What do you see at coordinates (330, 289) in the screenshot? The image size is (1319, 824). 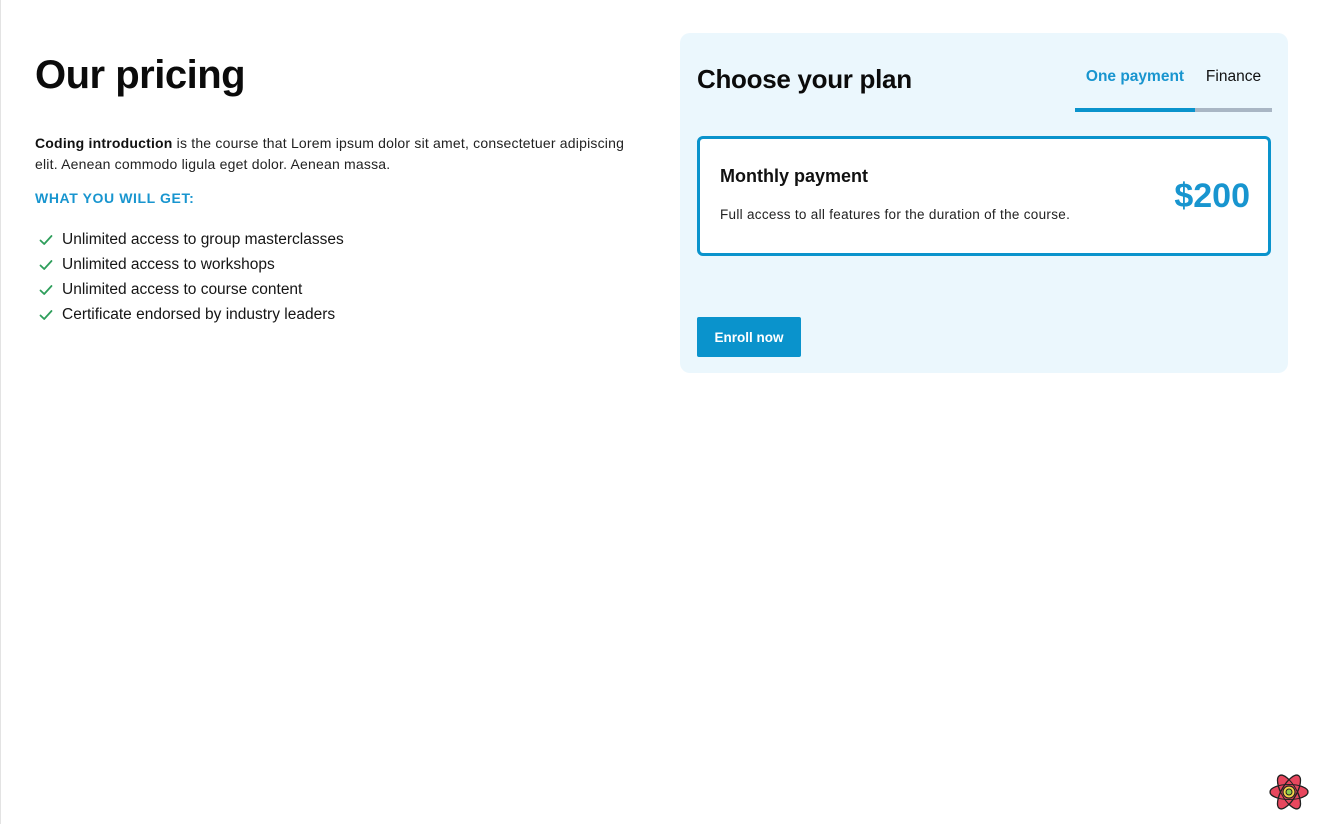 I see `feature-item: Unlimited access to course content` at bounding box center [330, 289].